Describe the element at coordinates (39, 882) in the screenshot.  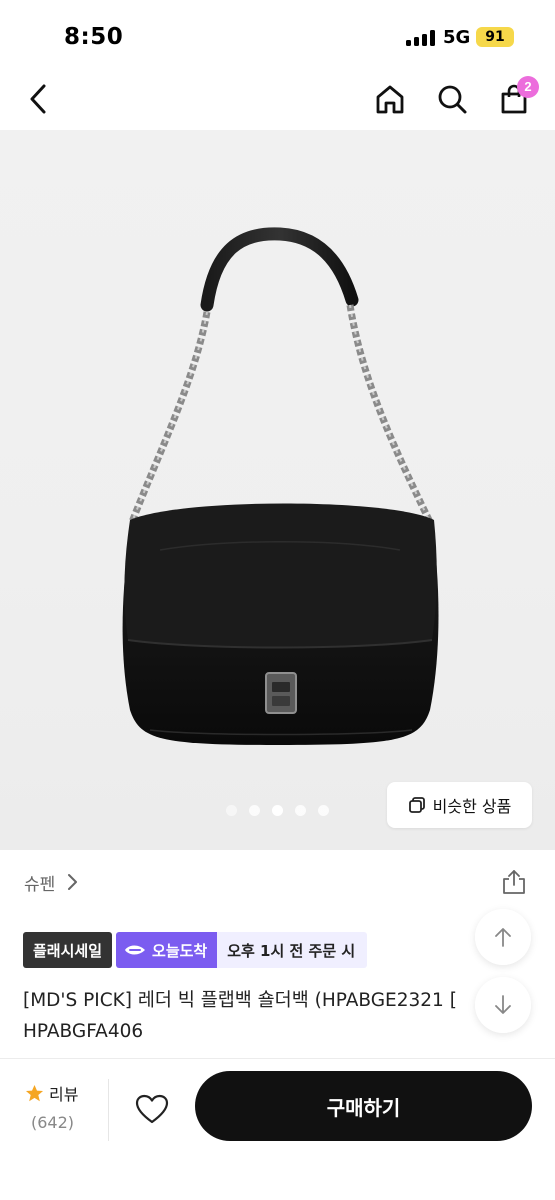
I see `brand-link: 슈펜` at that location.